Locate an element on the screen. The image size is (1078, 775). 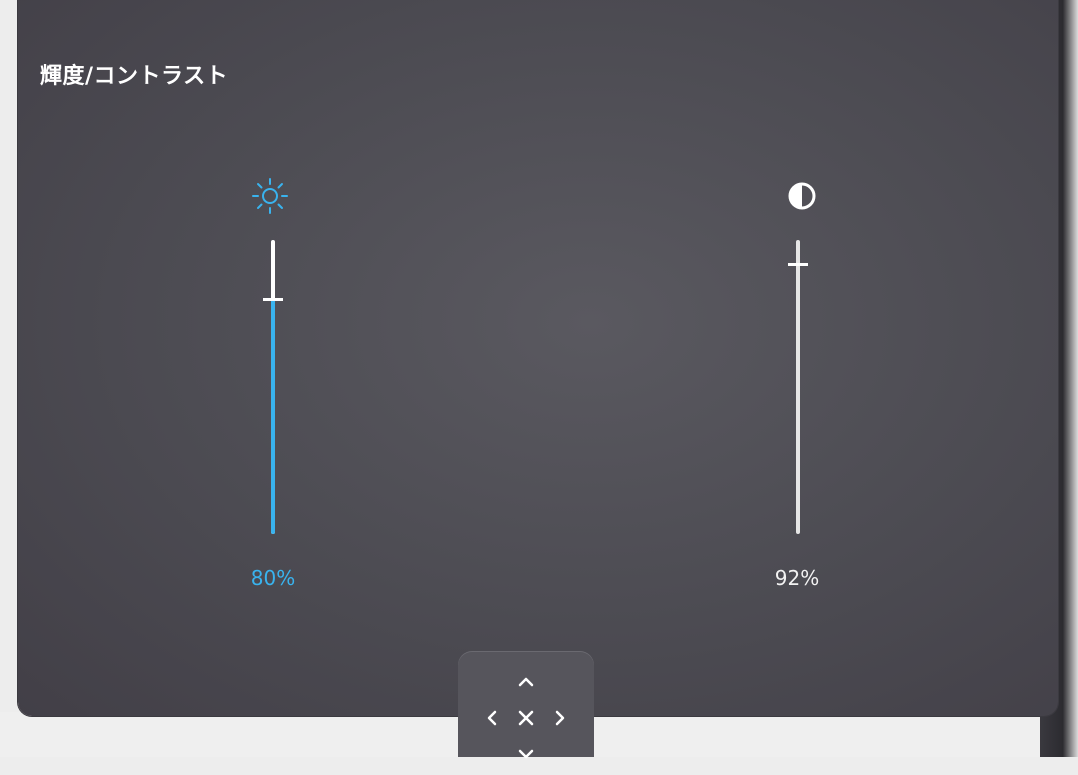
brightness-value: 80% is located at coordinates (273, 578).